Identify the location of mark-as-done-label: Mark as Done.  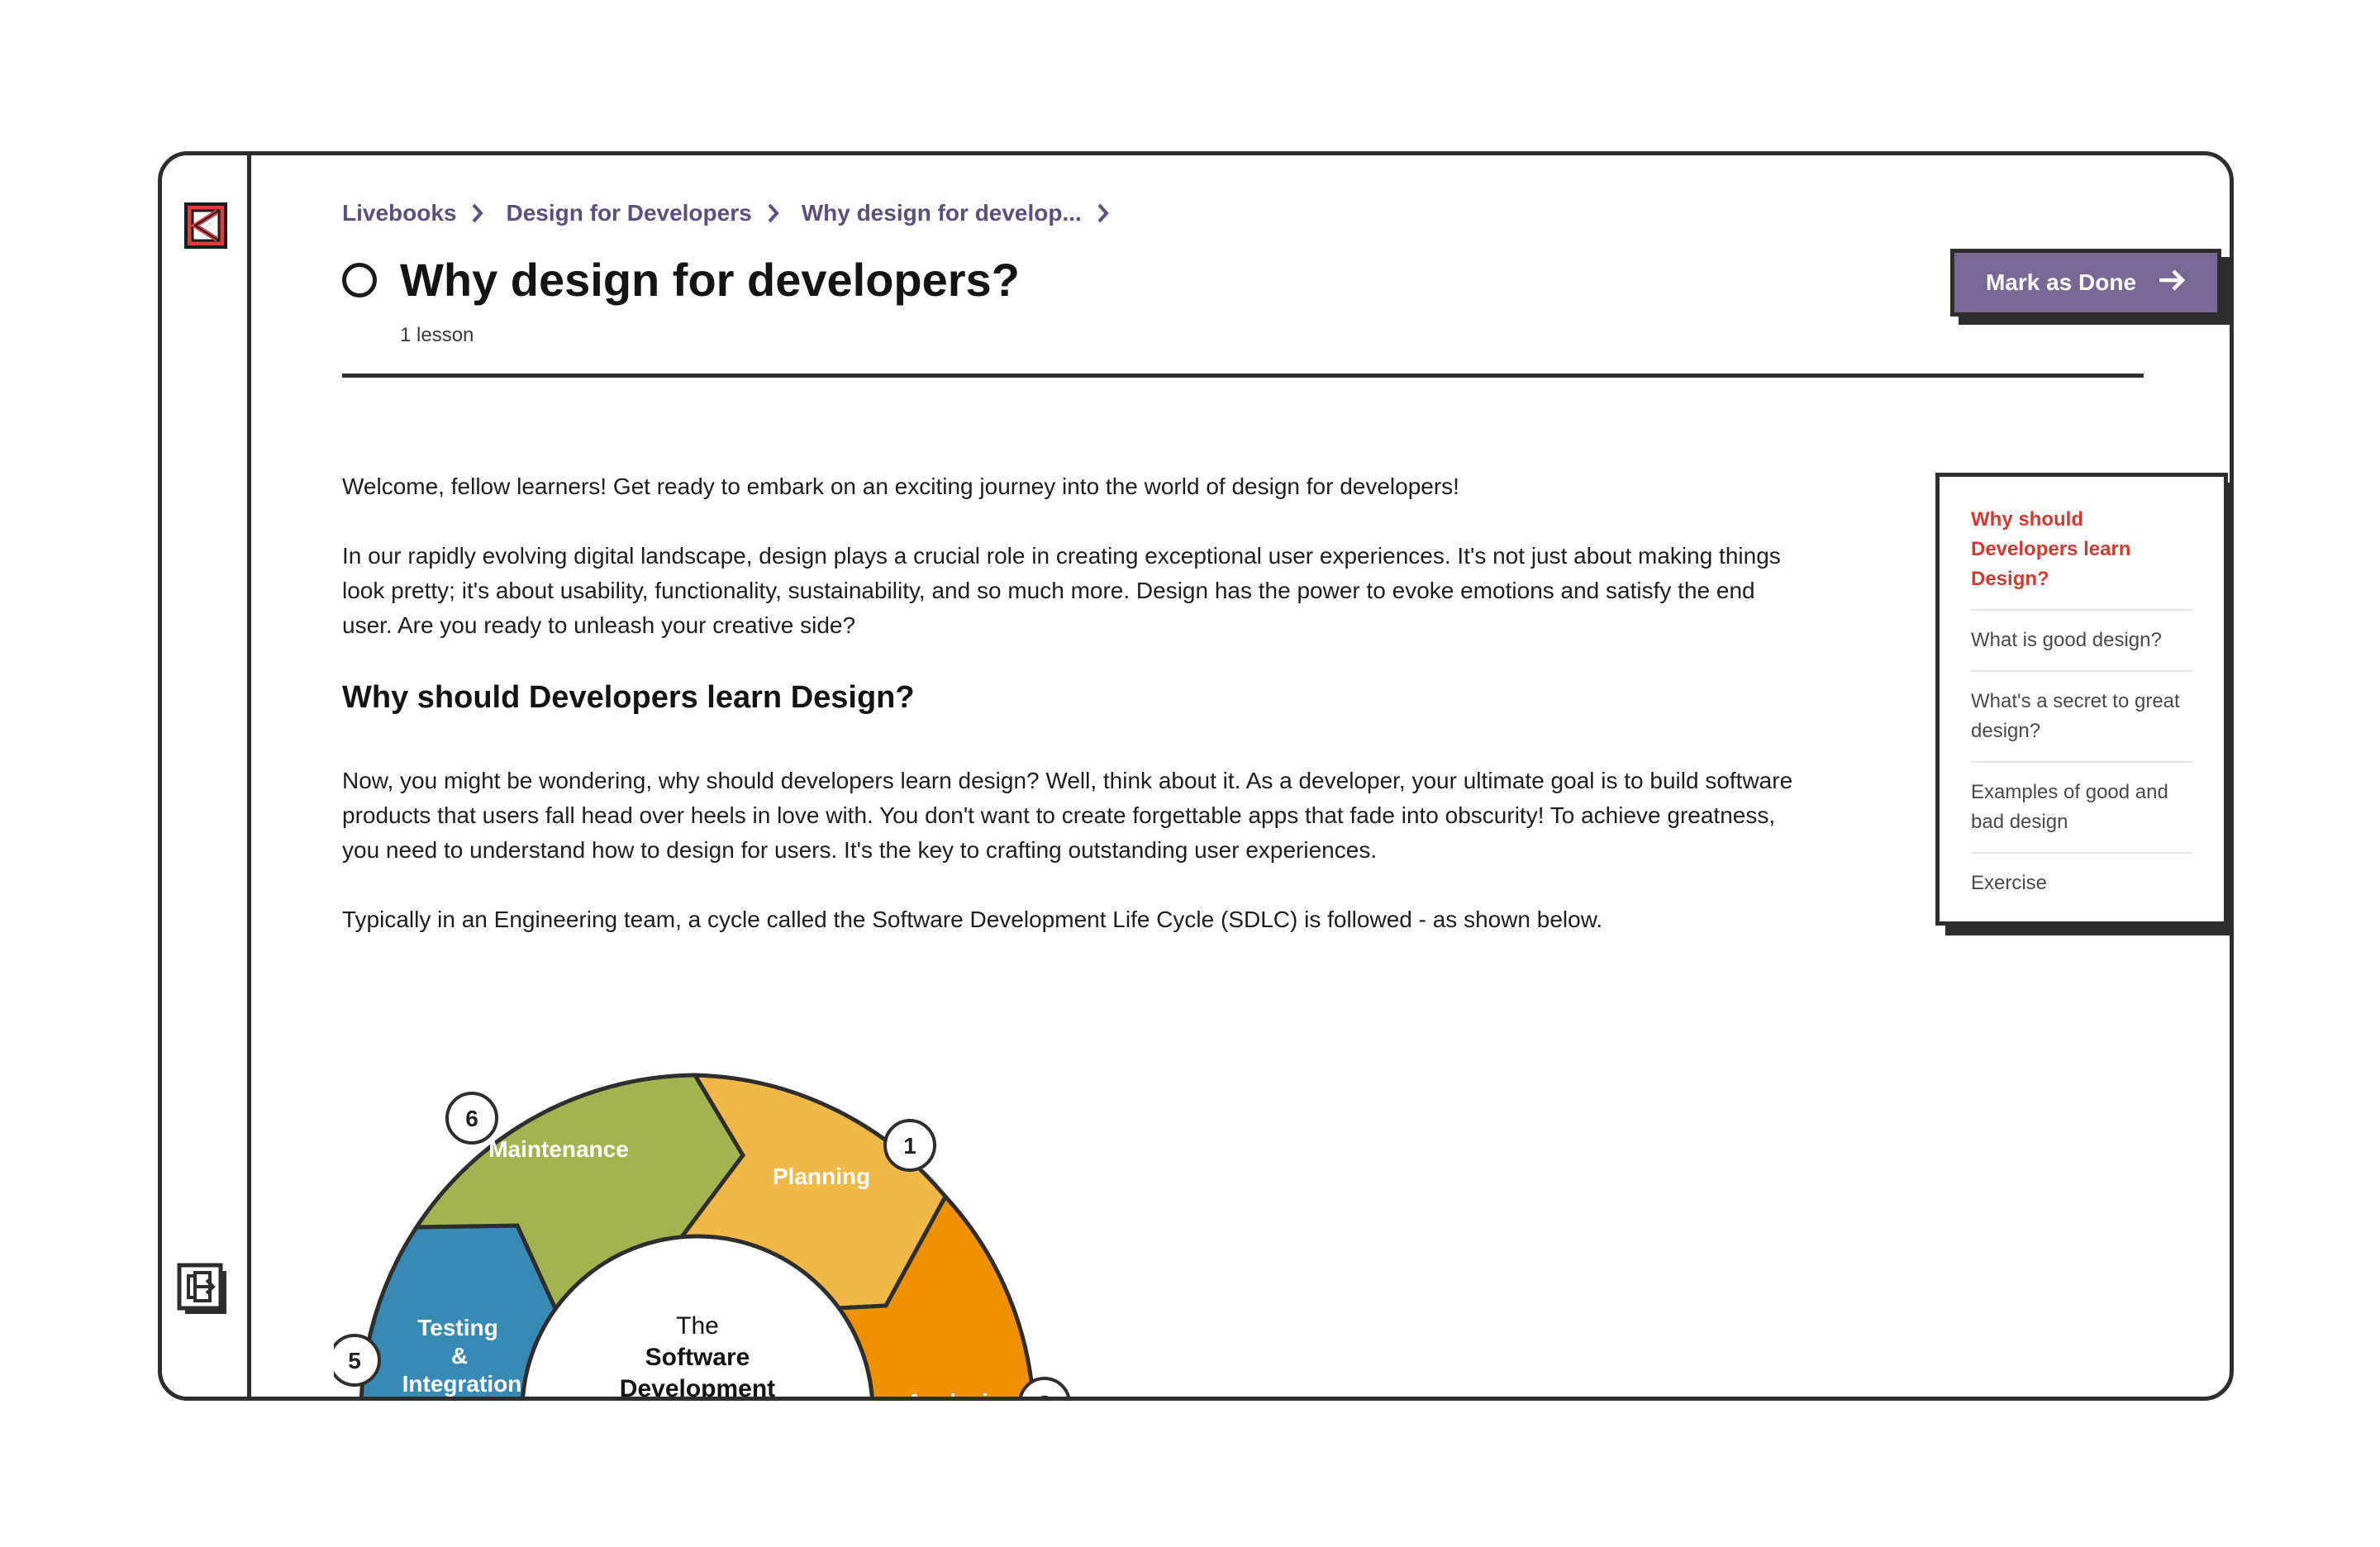
(2061, 282).